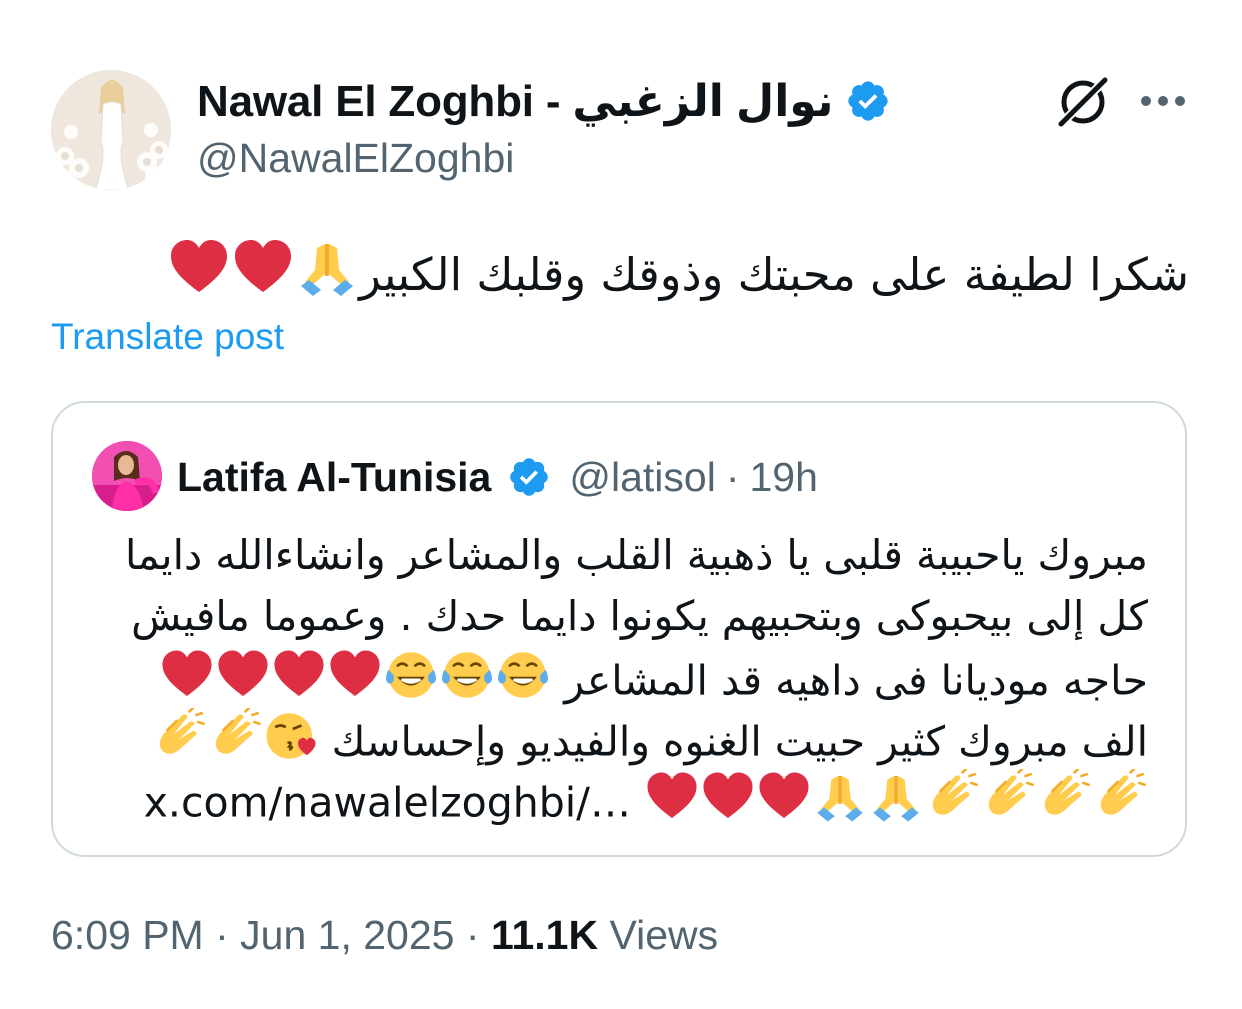 The image size is (1242, 1009). I want to click on quote-author-handle: @latisol, so click(642, 477).